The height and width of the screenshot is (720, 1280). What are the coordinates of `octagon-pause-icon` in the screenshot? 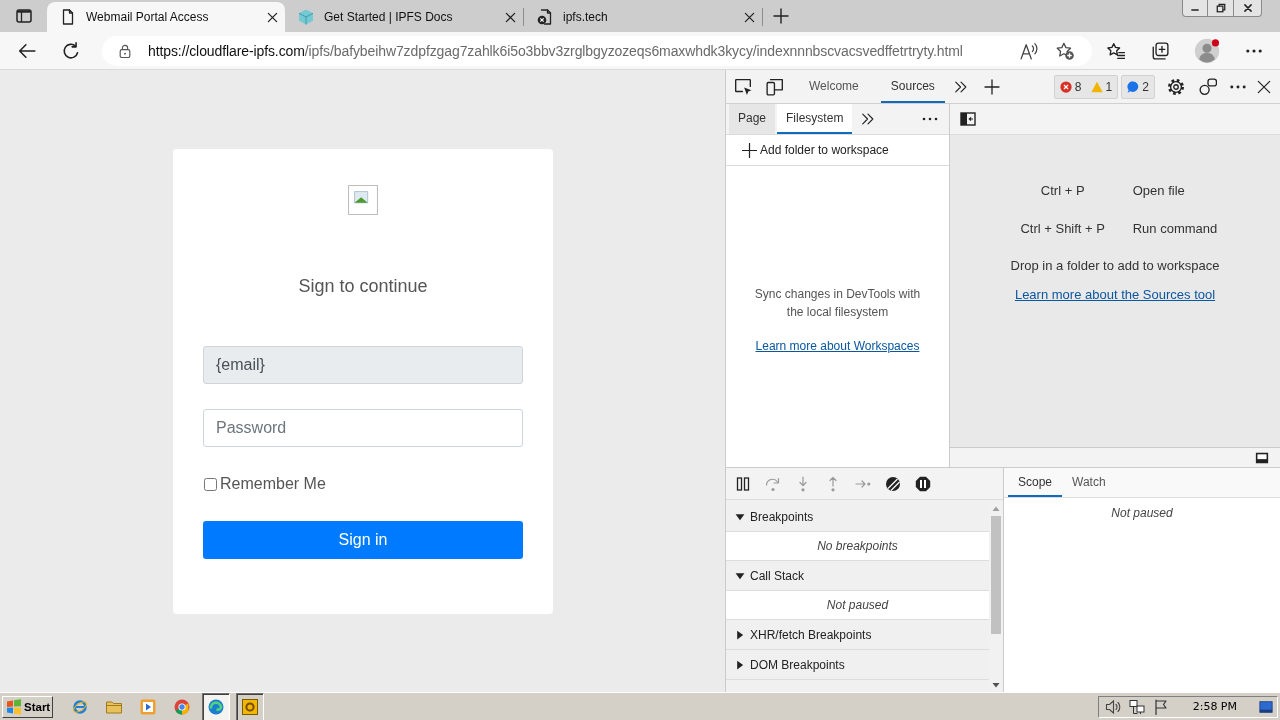 It's located at (923, 483).